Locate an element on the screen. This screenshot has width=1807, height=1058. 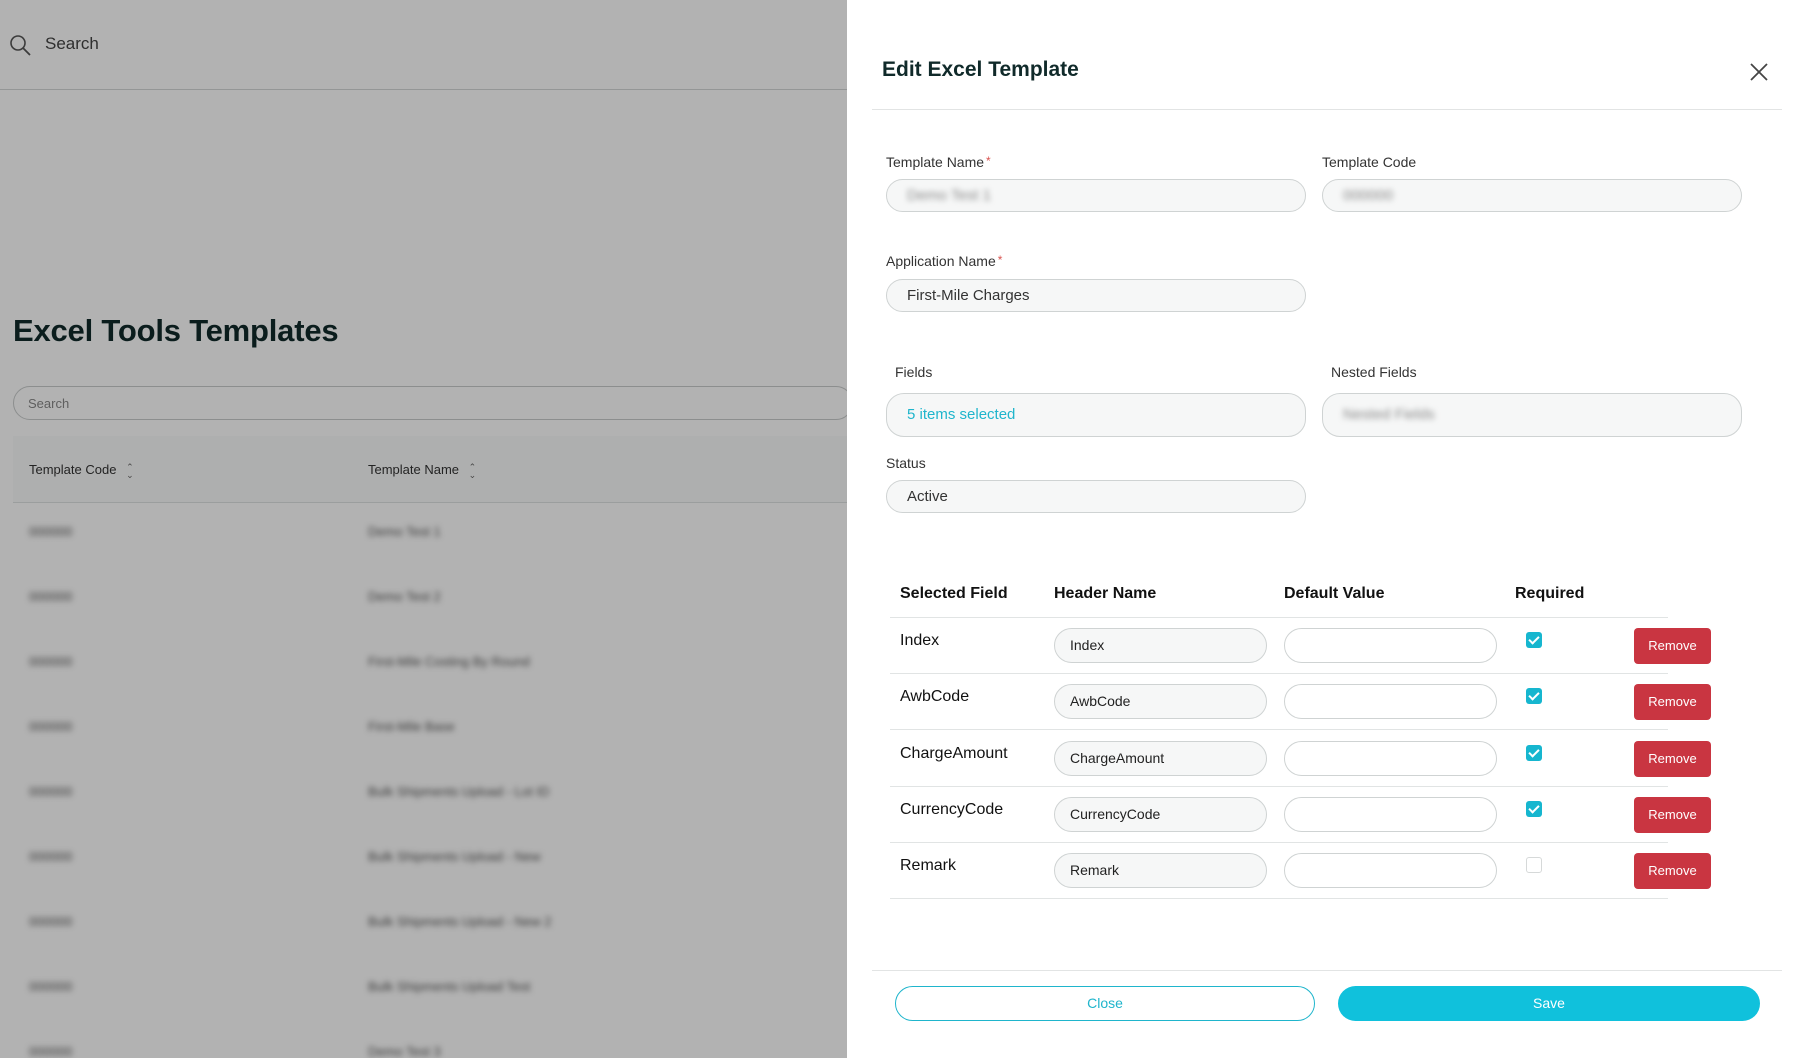
close-icon is located at coordinates (1759, 72).